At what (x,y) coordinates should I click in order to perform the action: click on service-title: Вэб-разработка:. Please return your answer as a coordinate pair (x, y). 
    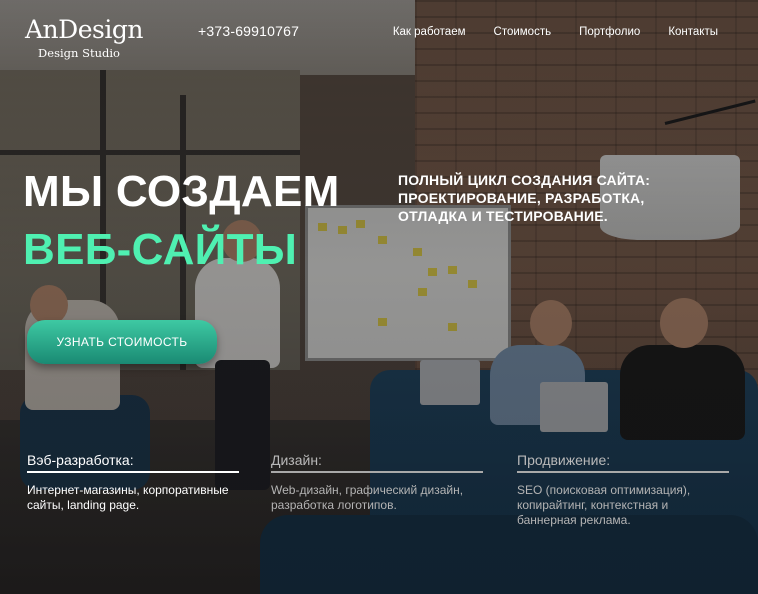
    Looking at the image, I should click on (80, 460).